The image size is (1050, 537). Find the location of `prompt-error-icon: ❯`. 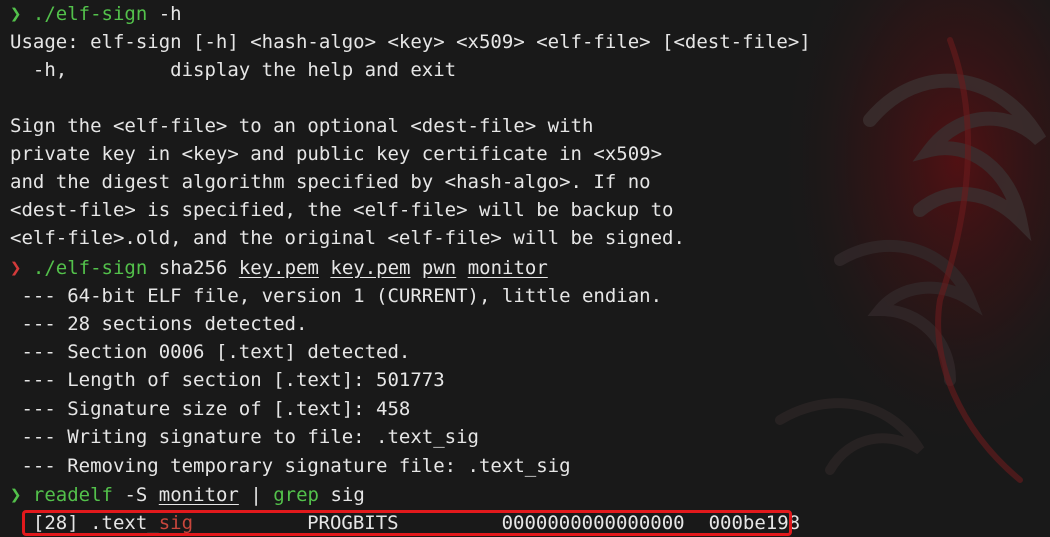

prompt-error-icon: ❯ is located at coordinates (16, 268).